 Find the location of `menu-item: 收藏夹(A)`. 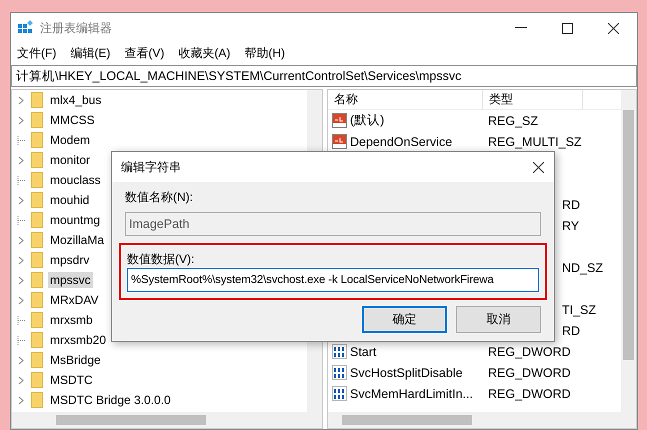

menu-item: 收藏夹(A) is located at coordinates (204, 53).